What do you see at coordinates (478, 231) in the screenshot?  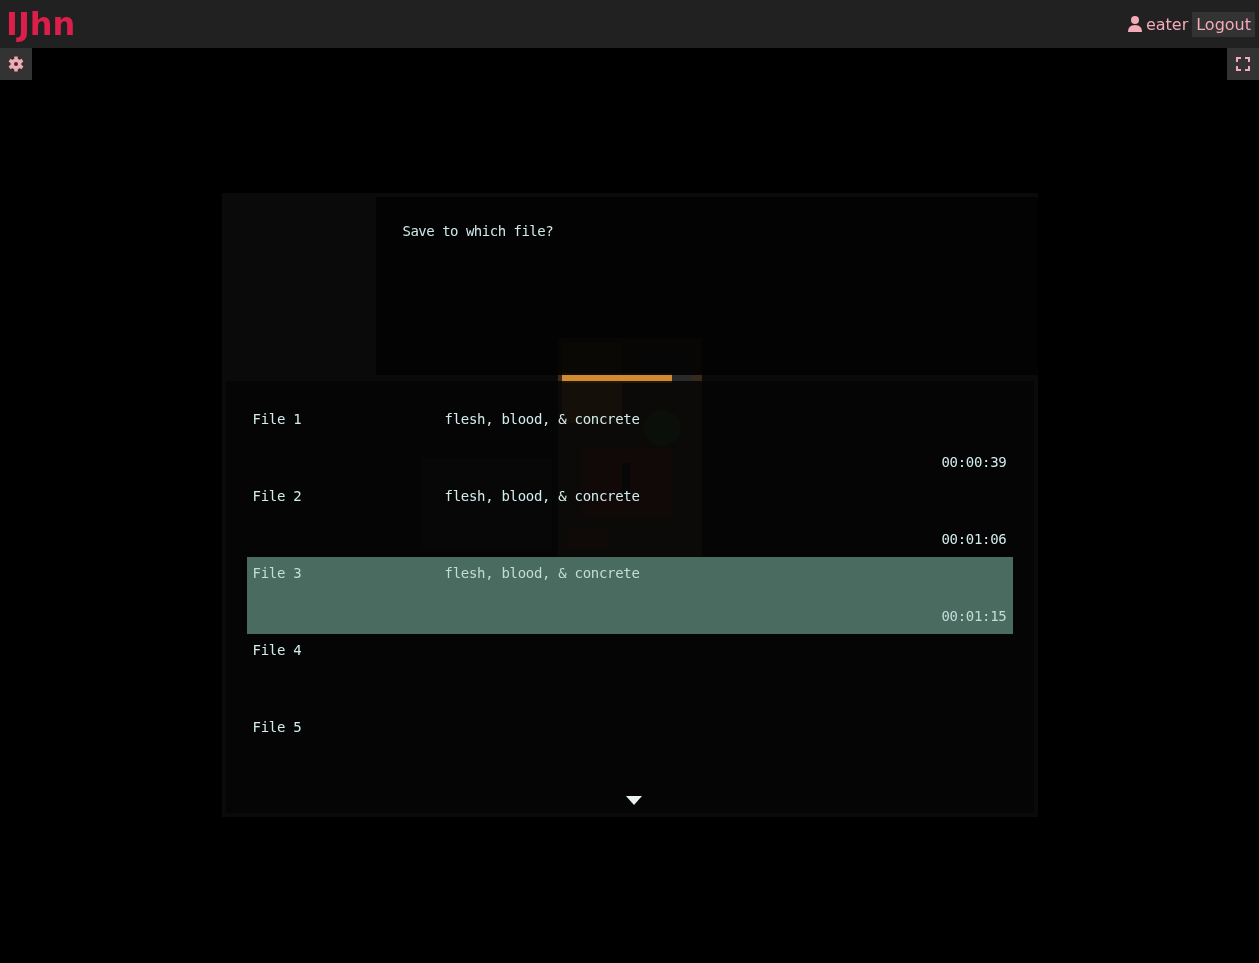 I see `message-text: Save to which file?` at bounding box center [478, 231].